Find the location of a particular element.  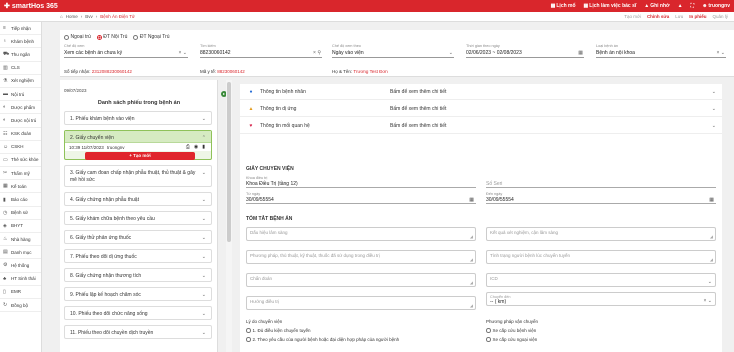

sidebar-item: ✂ Thẩm mỹ is located at coordinates (20, 174).